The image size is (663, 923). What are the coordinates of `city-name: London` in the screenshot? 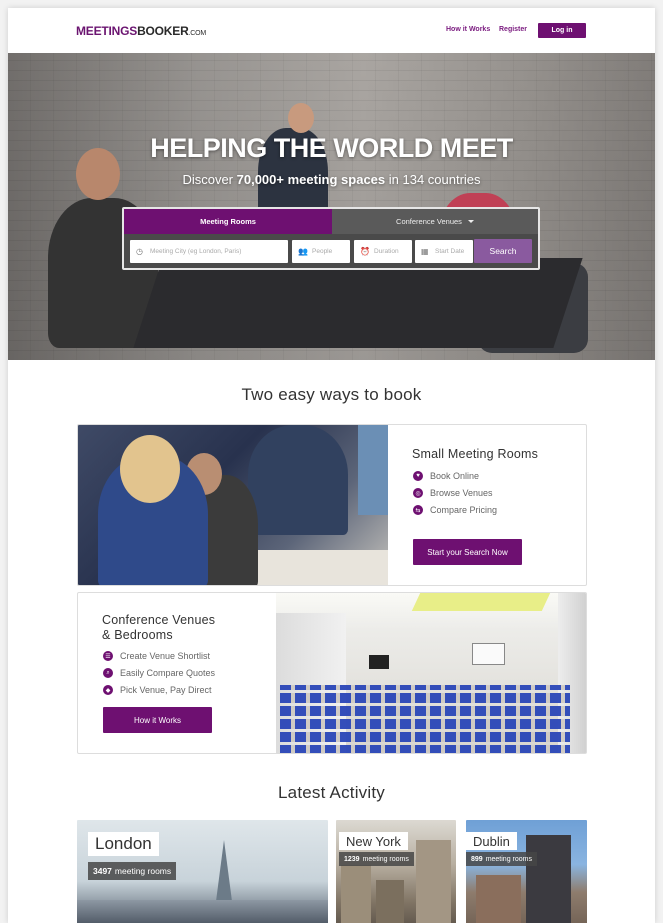 It's located at (123, 844).